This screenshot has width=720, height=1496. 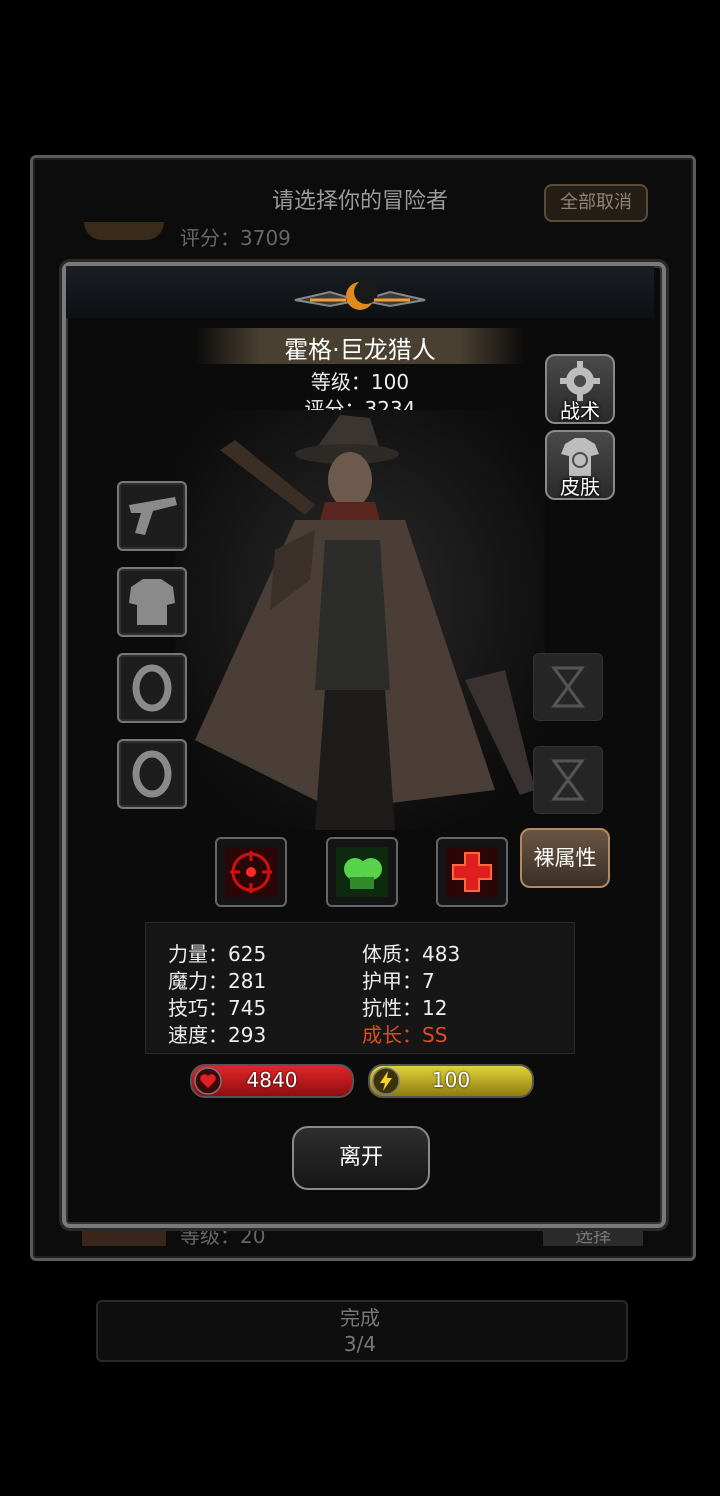 I want to click on stat-resistance: 抗性：12, so click(x=405, y=1008).